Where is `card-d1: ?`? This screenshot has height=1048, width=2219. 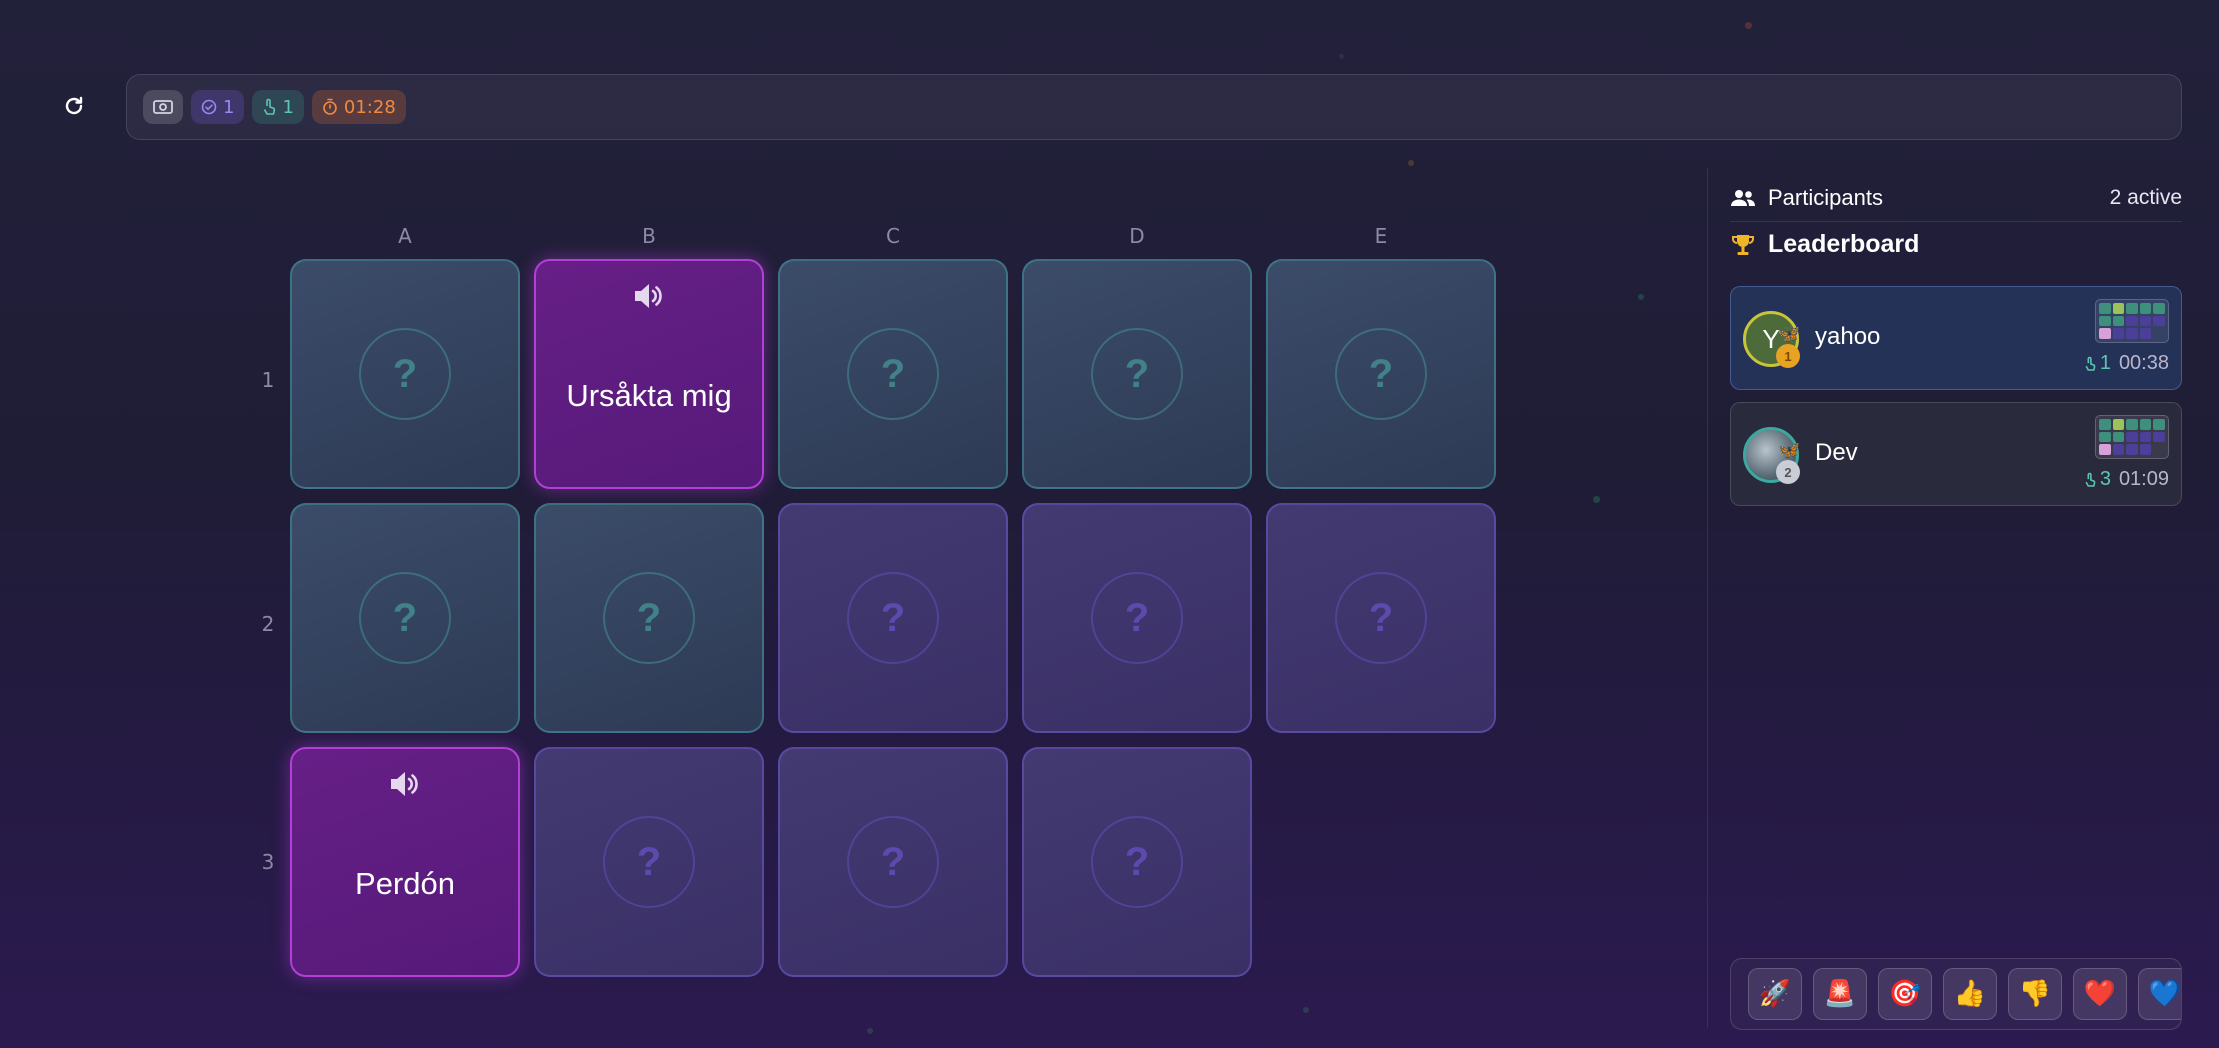 card-d1: ? is located at coordinates (1137, 374).